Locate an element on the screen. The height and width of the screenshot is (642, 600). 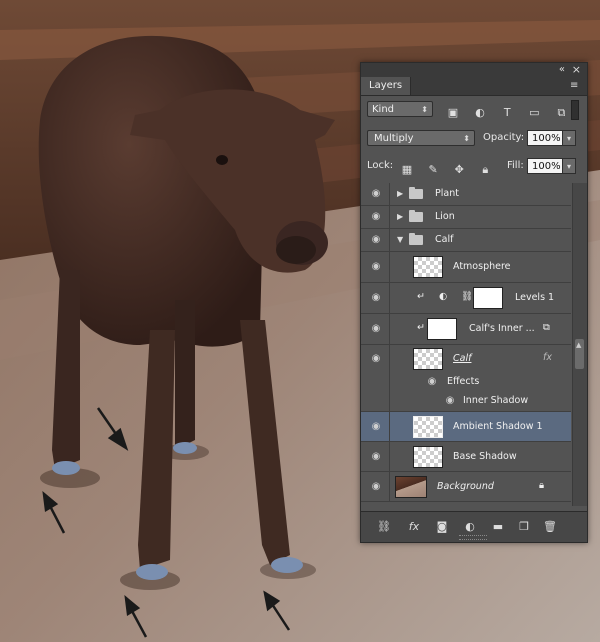
layer-row-selected: ◉ Ambient Shadow 1 is located at coordinates (466, 427).